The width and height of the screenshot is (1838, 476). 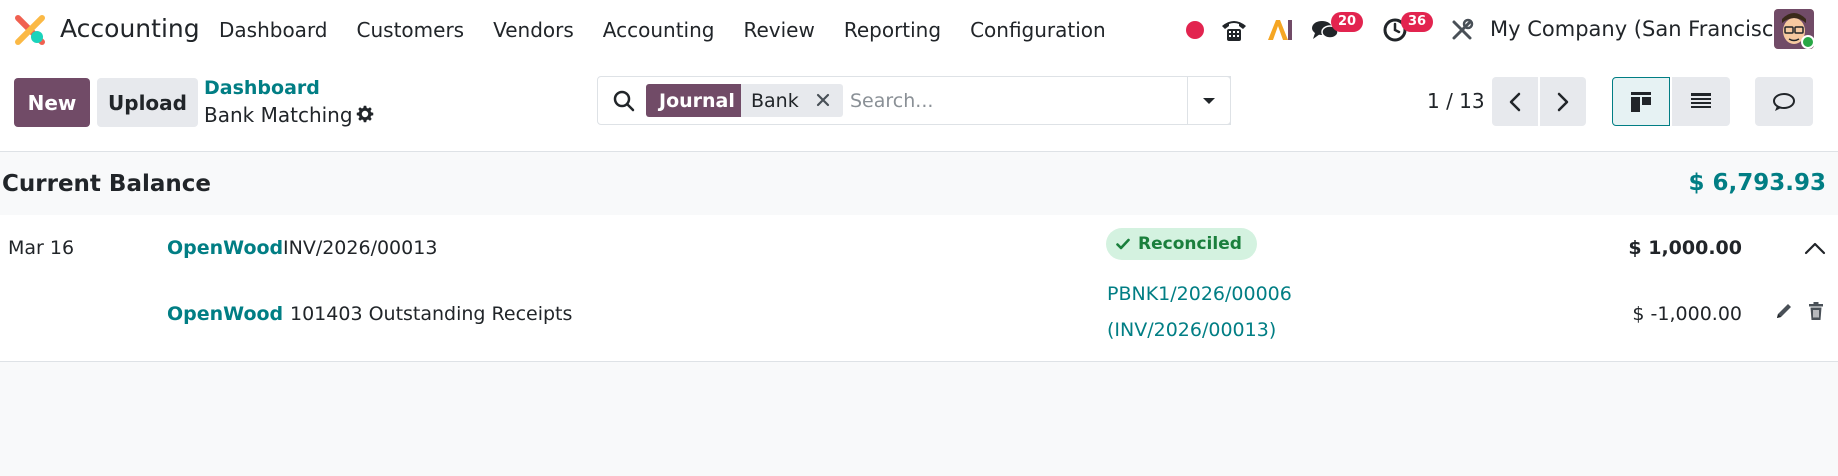 What do you see at coordinates (106, 184) in the screenshot?
I see `balance-label: Current Balance` at bounding box center [106, 184].